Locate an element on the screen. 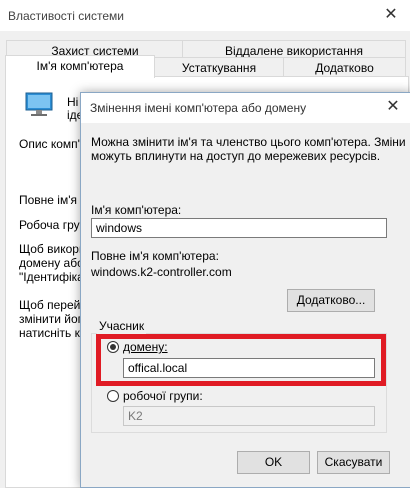 The width and height of the screenshot is (410, 488). workgroup-input is located at coordinates (249, 416).